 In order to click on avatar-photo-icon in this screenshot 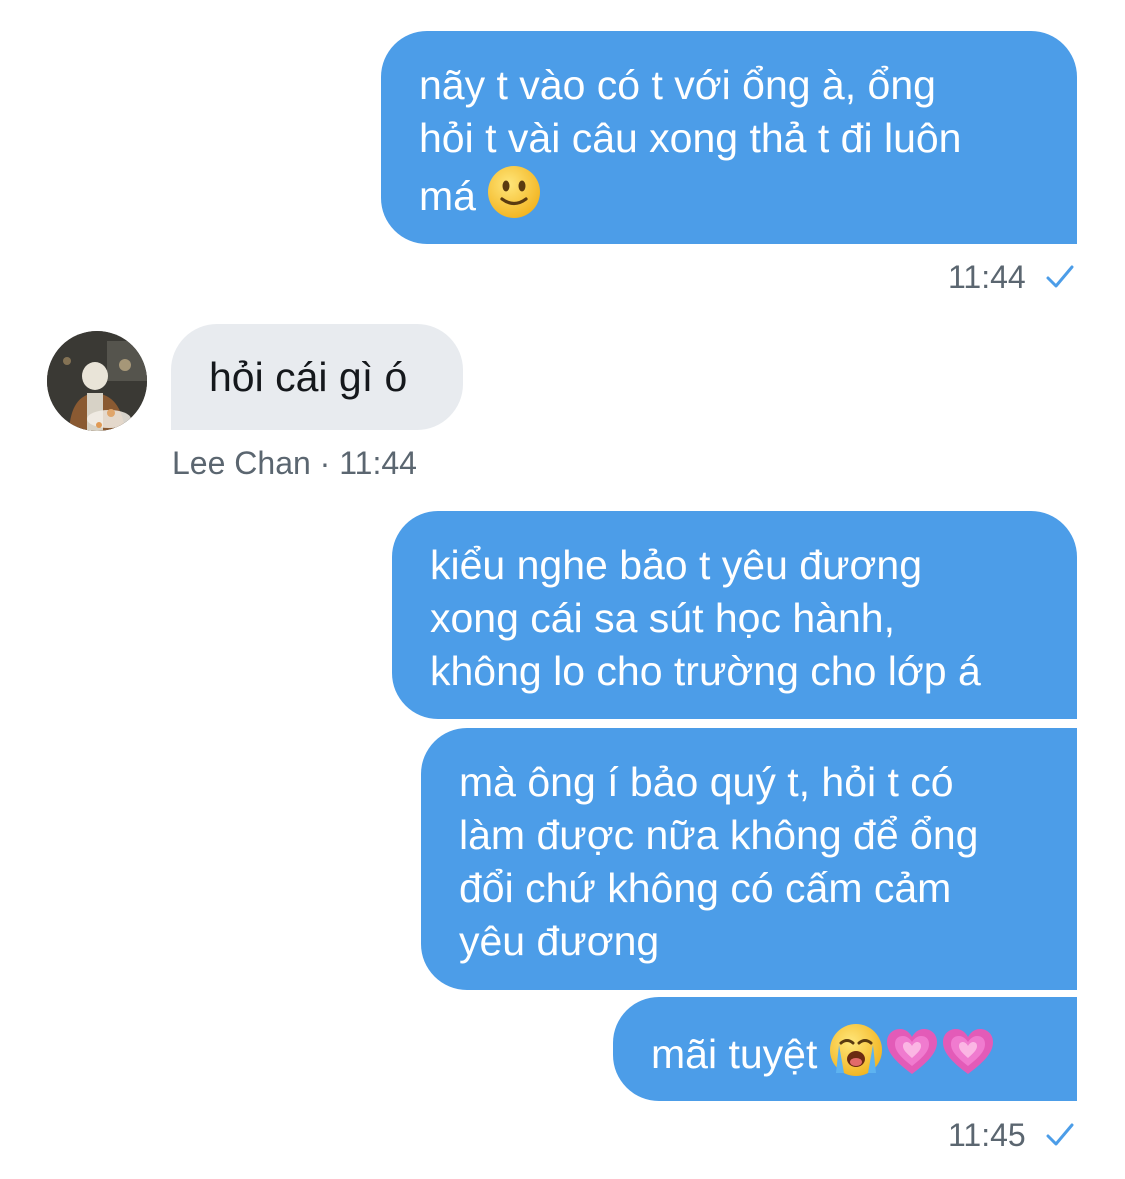, I will do `click(97, 381)`.